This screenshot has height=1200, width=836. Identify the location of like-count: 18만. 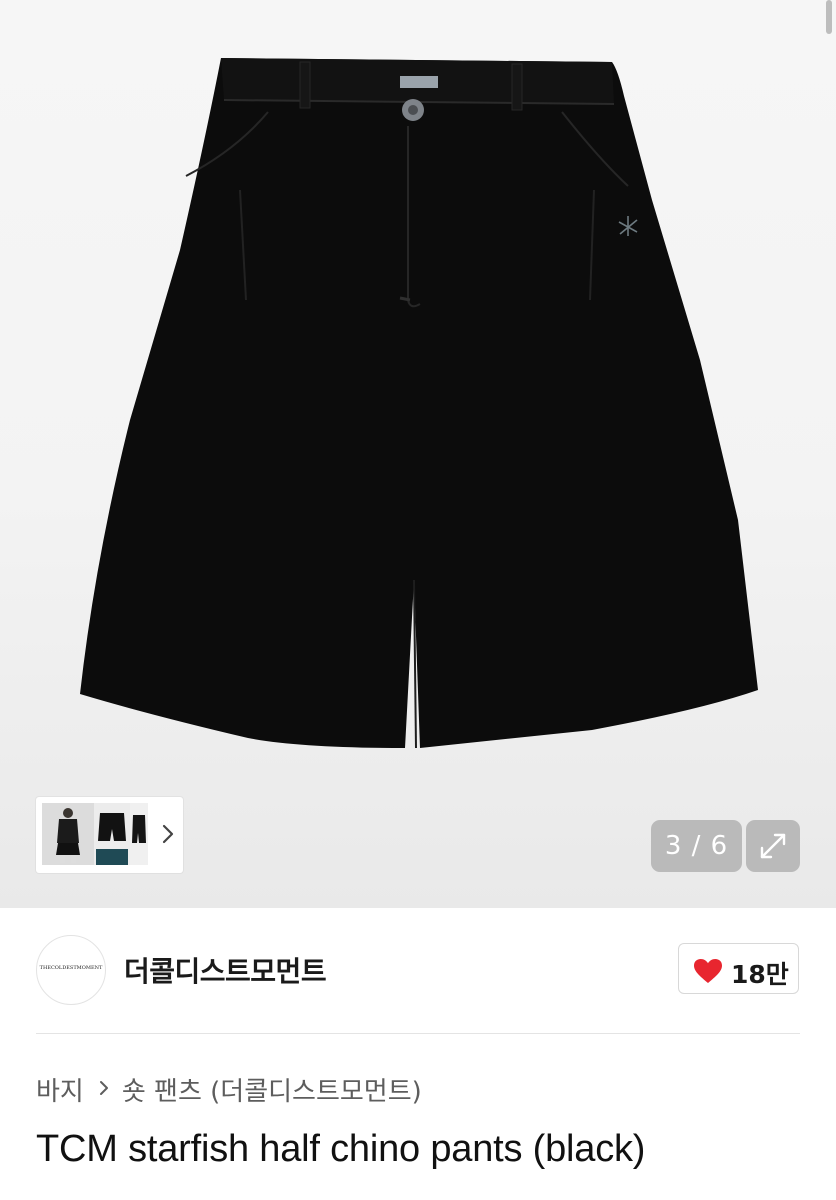
(760, 974).